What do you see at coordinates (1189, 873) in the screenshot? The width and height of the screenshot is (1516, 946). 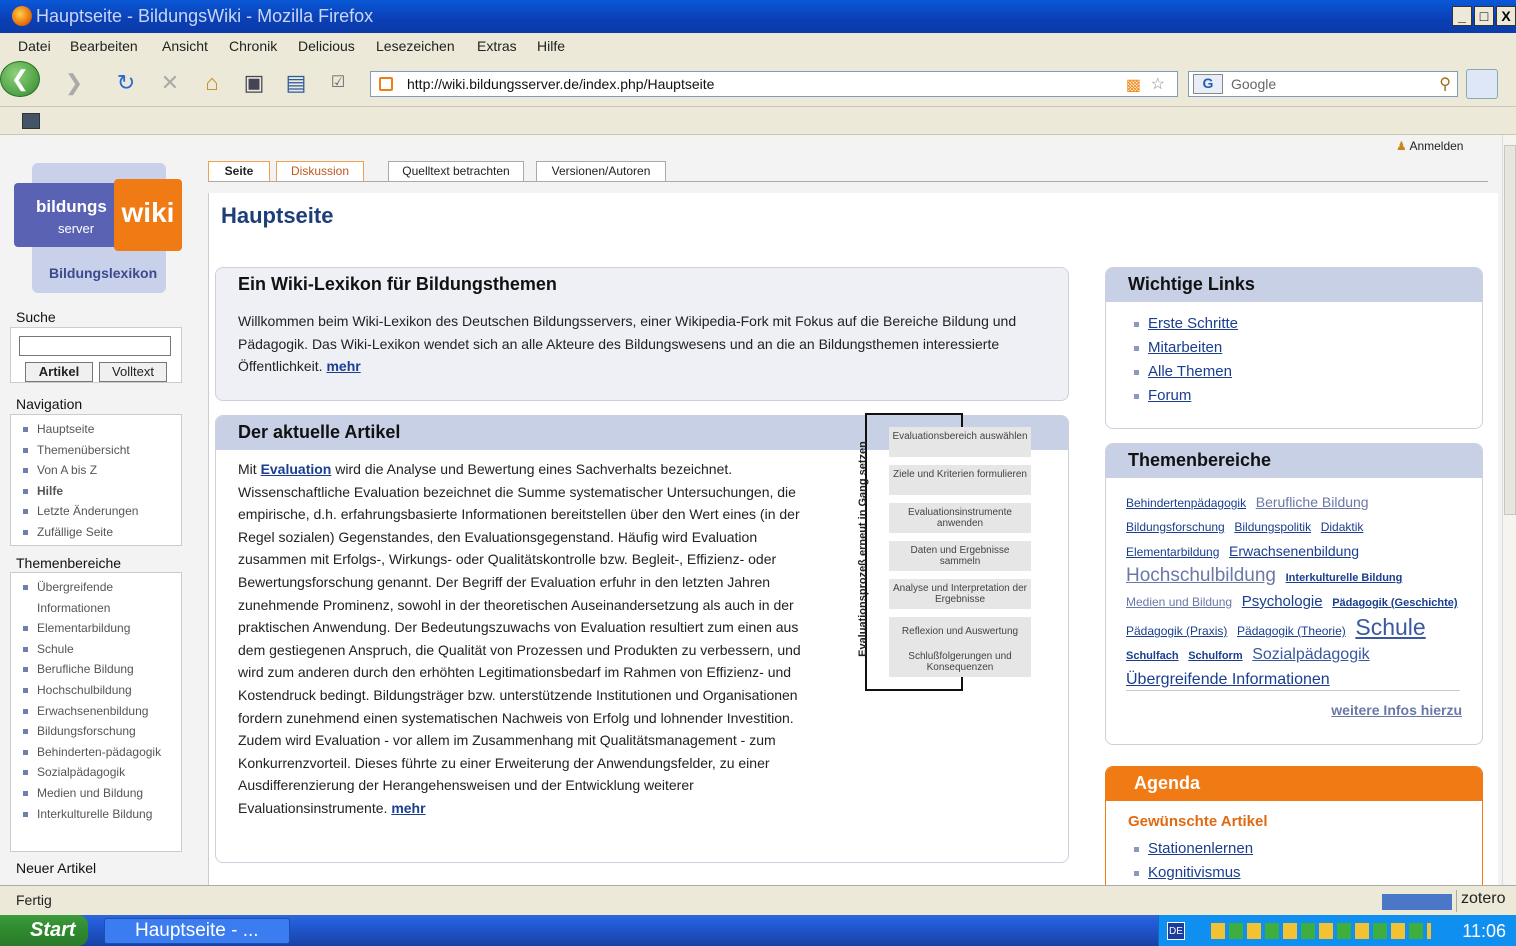 I see `agenda-item-kognitivismus: Kognitivismus` at bounding box center [1189, 873].